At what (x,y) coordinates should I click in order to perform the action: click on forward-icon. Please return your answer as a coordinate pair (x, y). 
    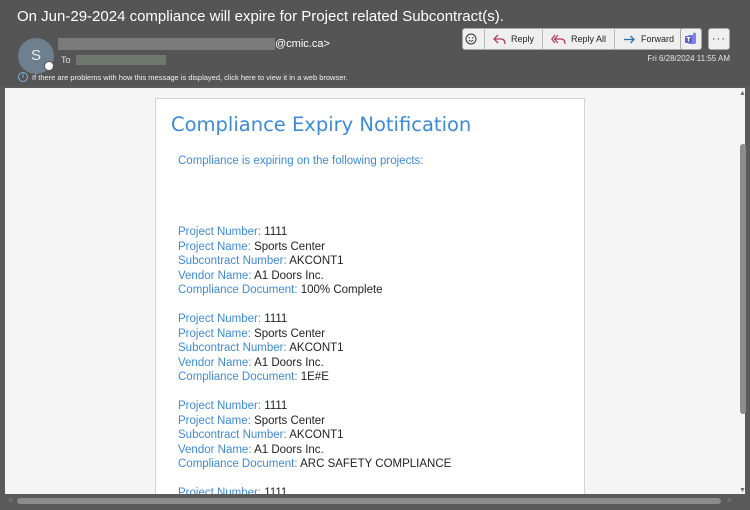
    Looking at the image, I should click on (629, 39).